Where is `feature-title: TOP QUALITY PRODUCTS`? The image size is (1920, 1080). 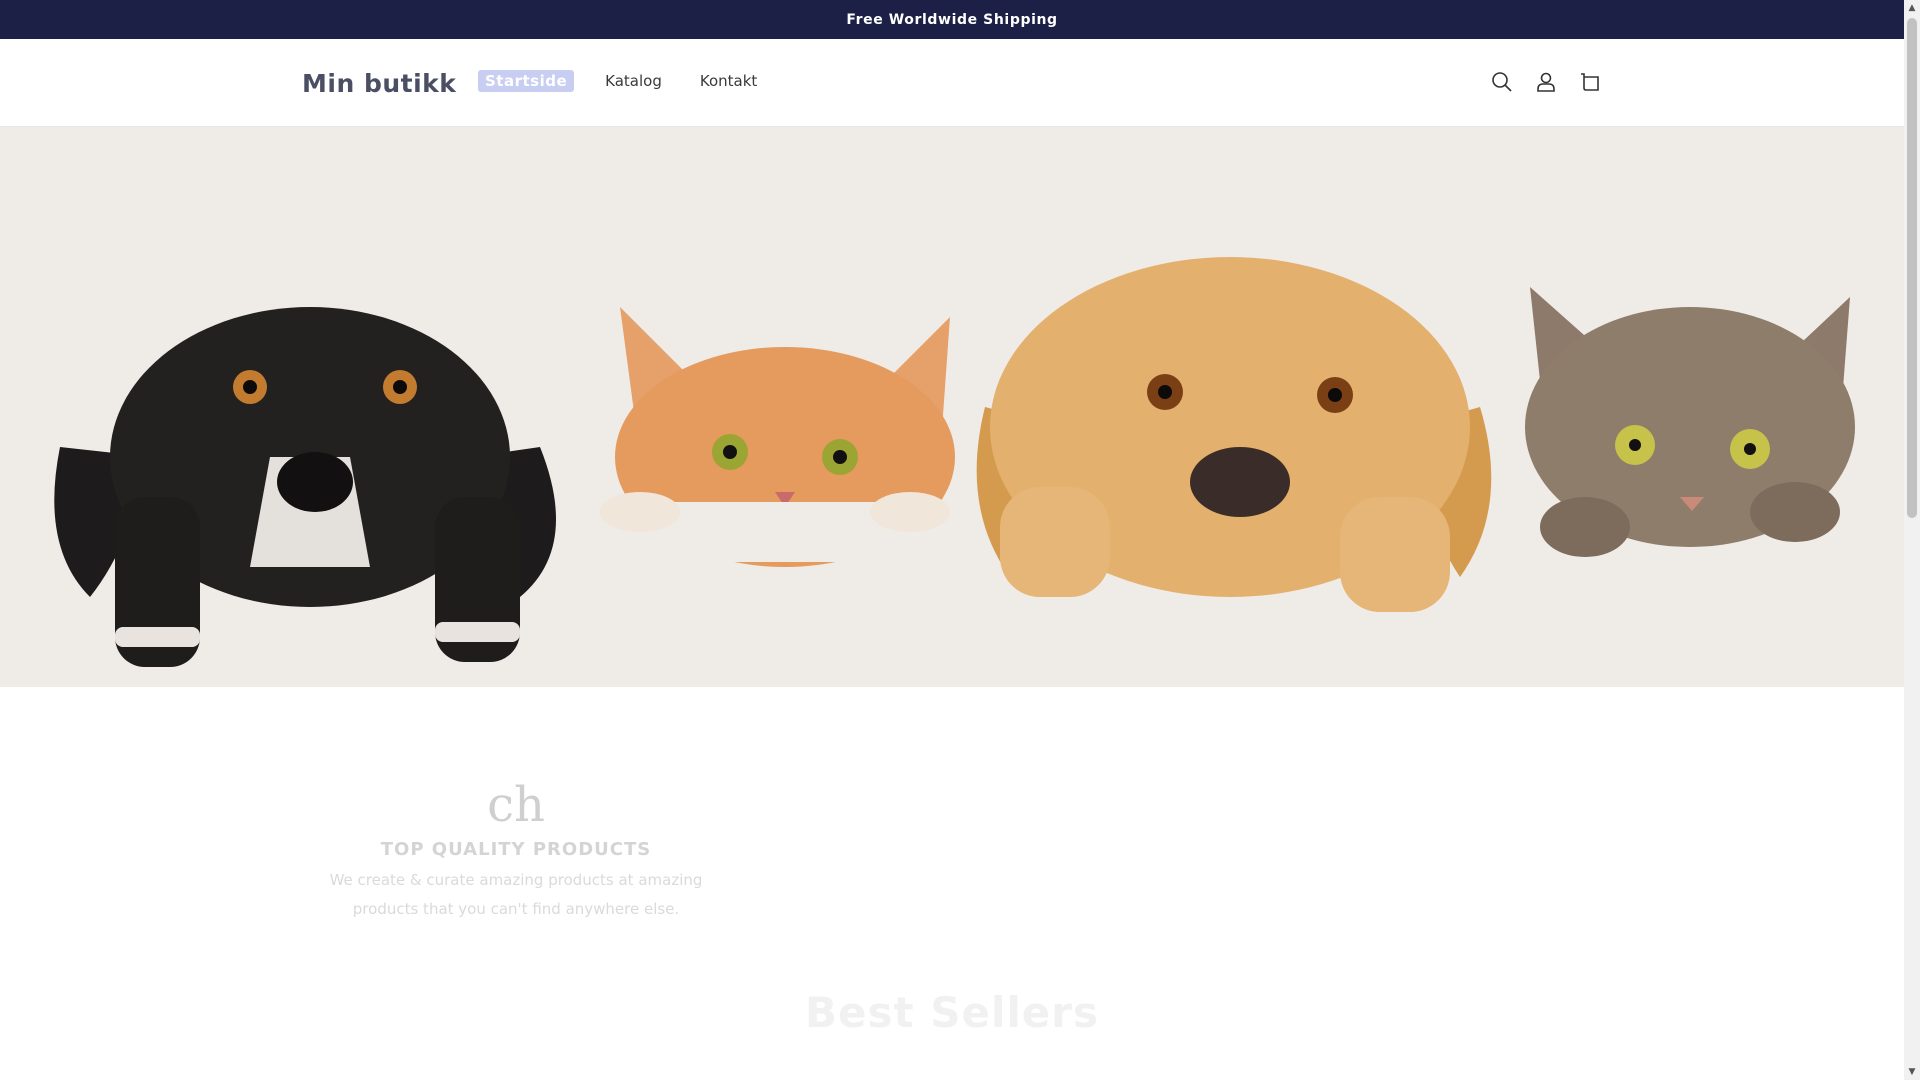 feature-title: TOP QUALITY PRODUCTS is located at coordinates (516, 849).